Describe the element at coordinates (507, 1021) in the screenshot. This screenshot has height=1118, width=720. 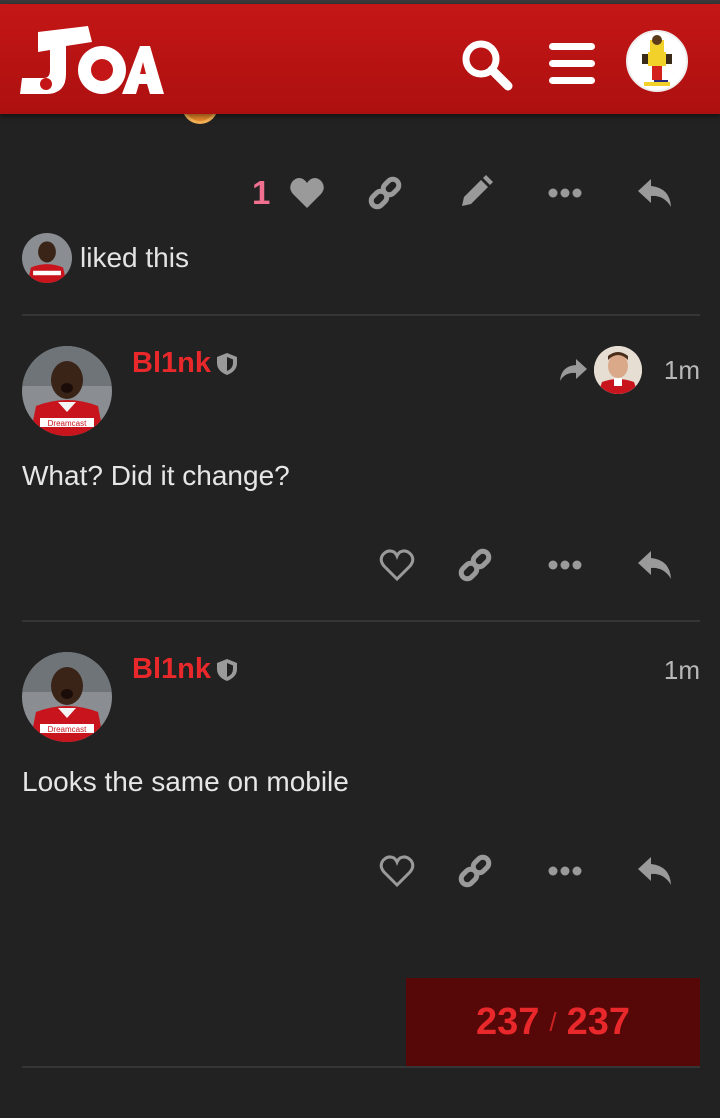
I see `progress-current: 237` at that location.